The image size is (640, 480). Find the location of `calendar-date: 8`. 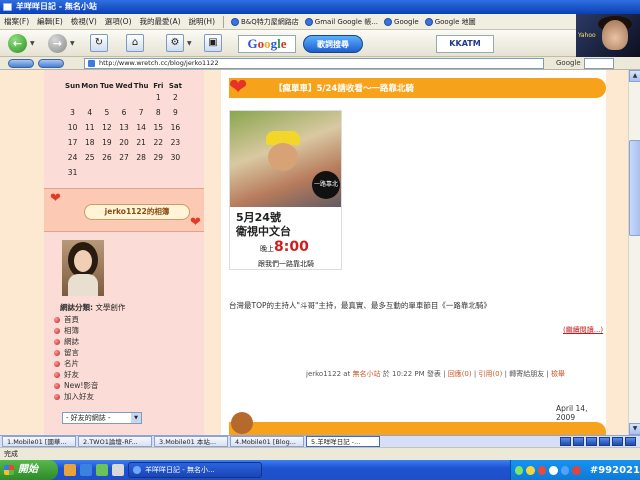

calendar-date: 8 is located at coordinates (158, 112).